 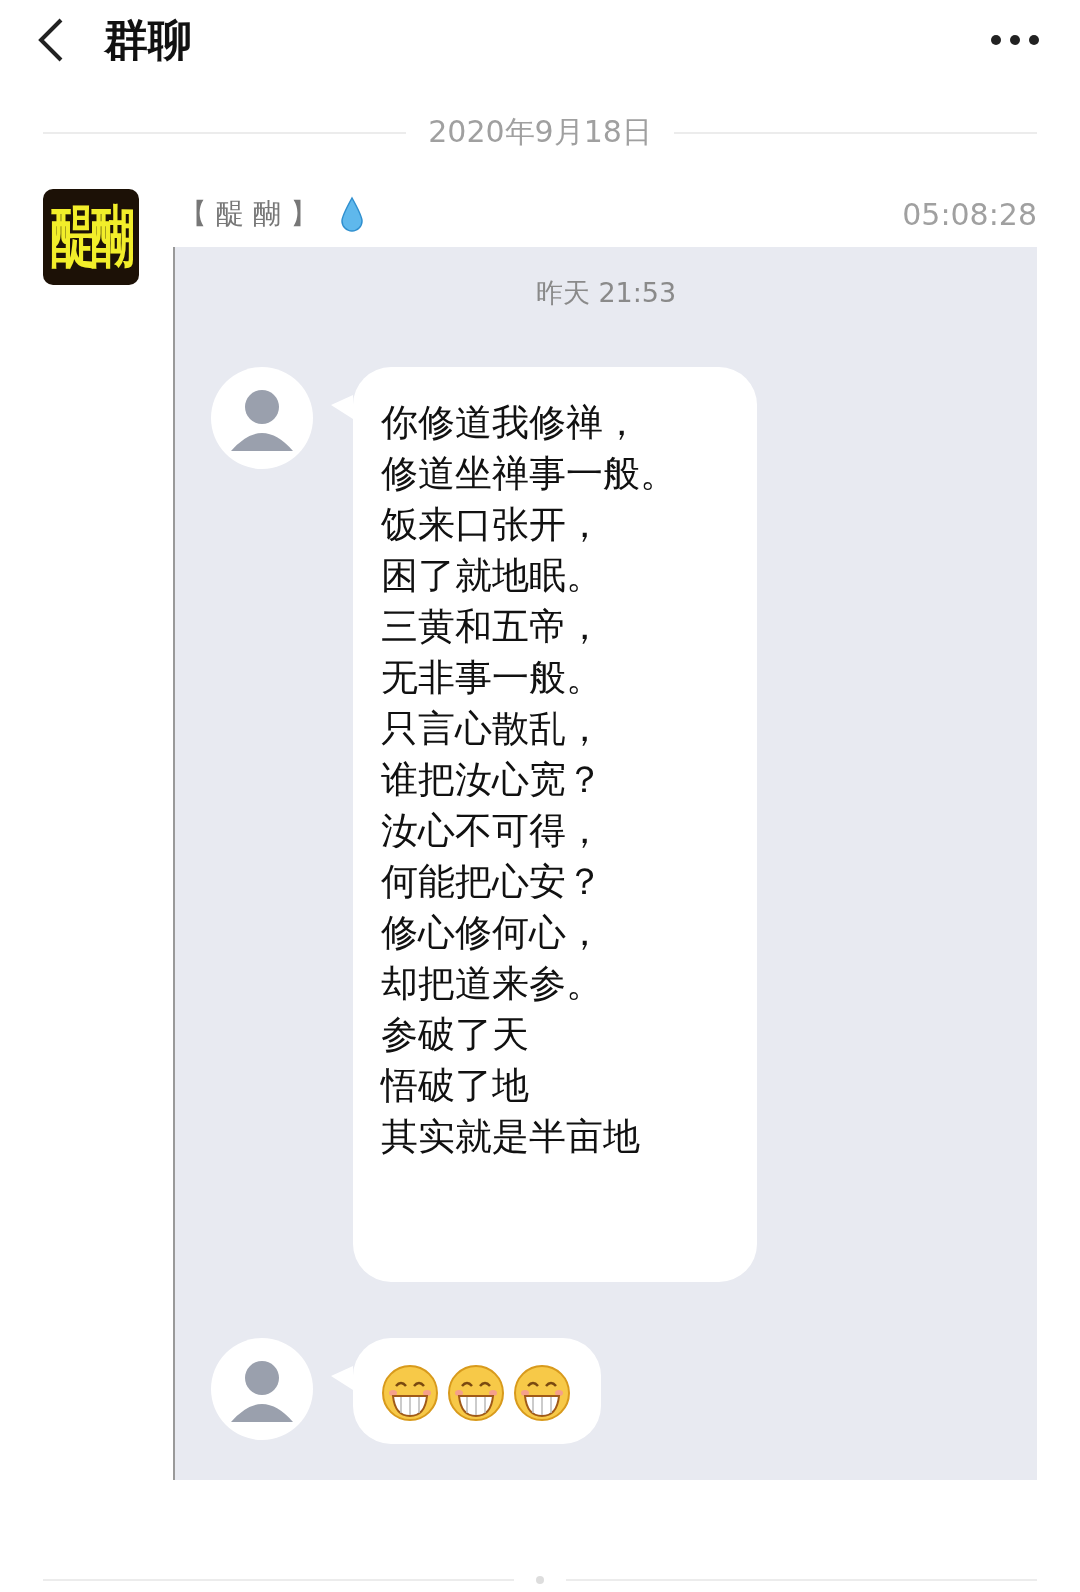 I want to click on message-line: 修心修何心，, so click(x=492, y=933).